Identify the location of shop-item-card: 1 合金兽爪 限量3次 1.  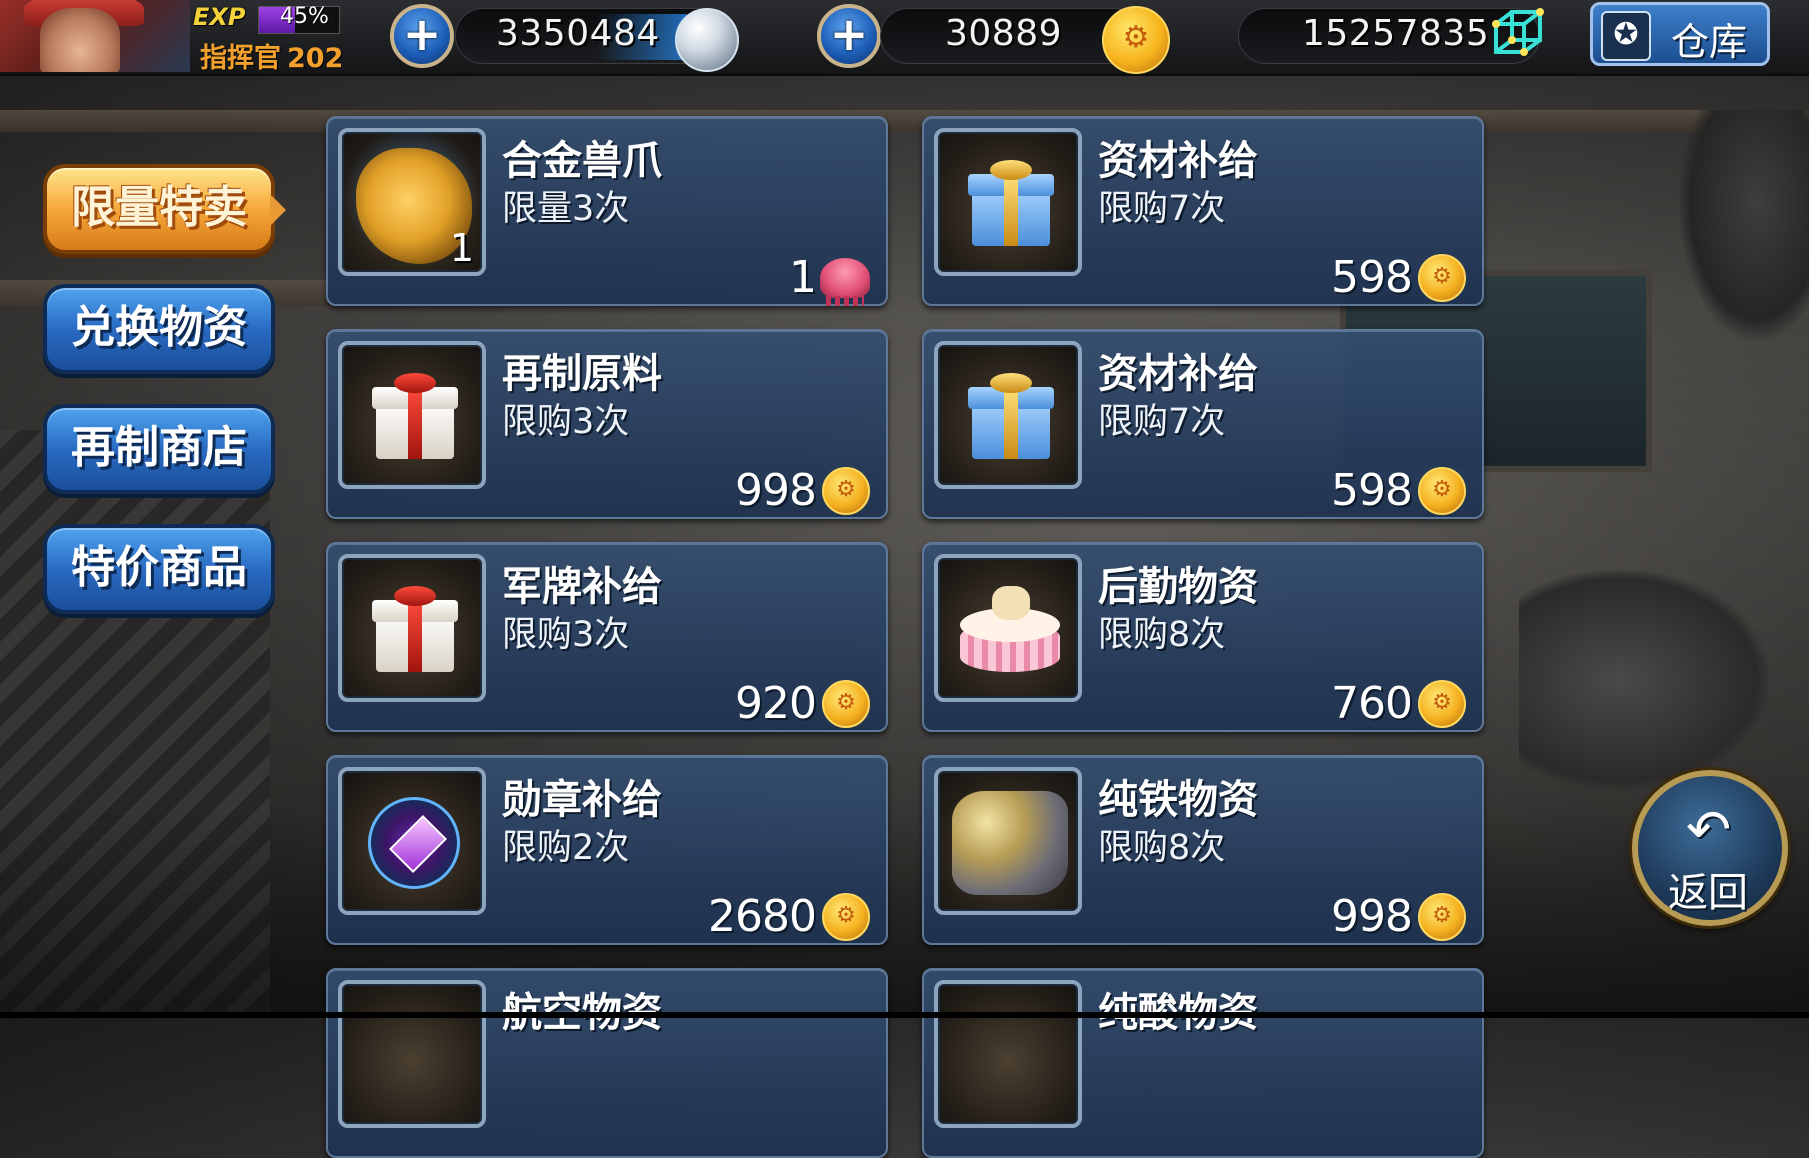
(607, 211).